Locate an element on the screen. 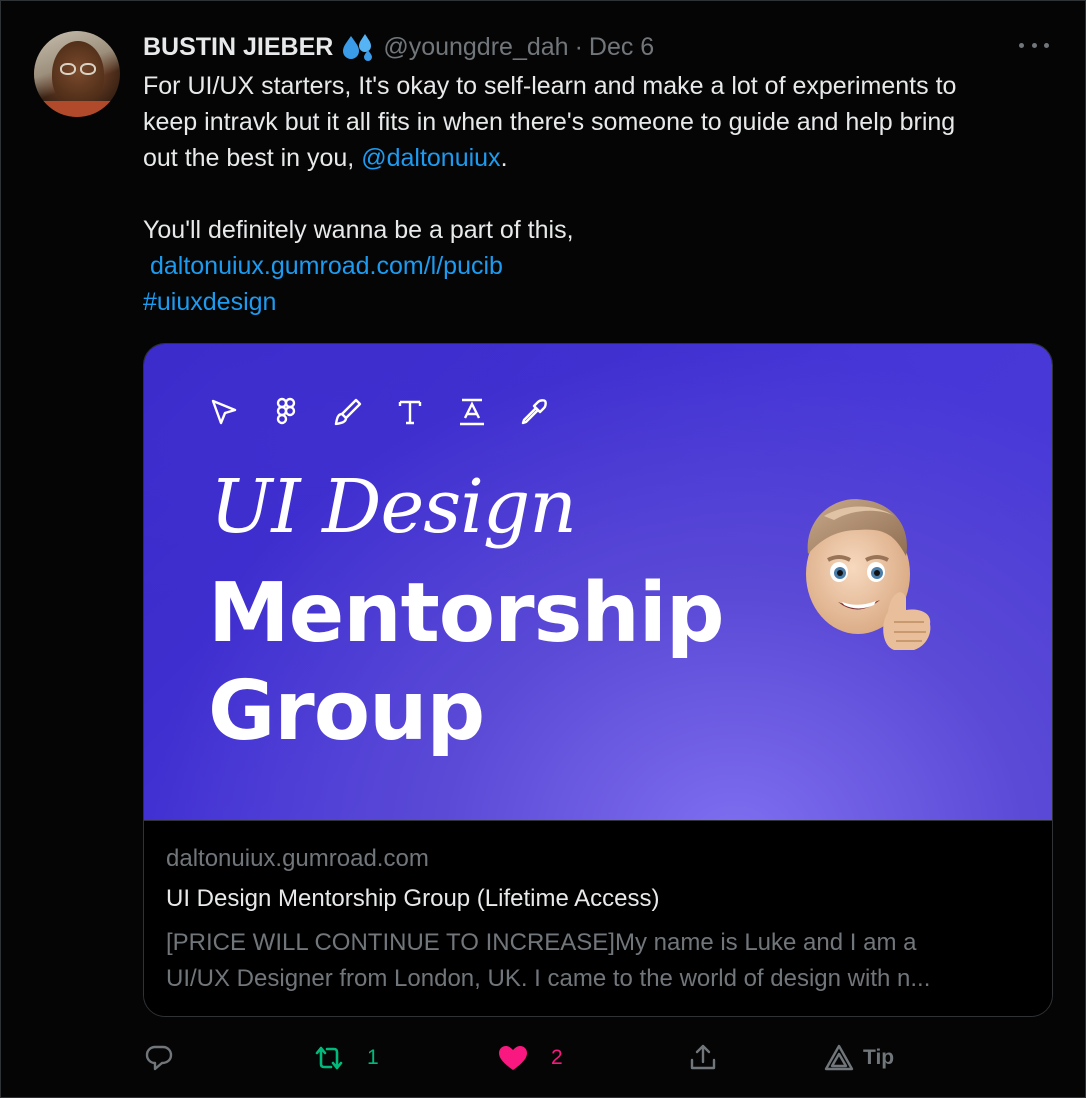 Image resolution: width=1086 pixels, height=1098 pixels. like-count: 2 is located at coordinates (557, 1057).